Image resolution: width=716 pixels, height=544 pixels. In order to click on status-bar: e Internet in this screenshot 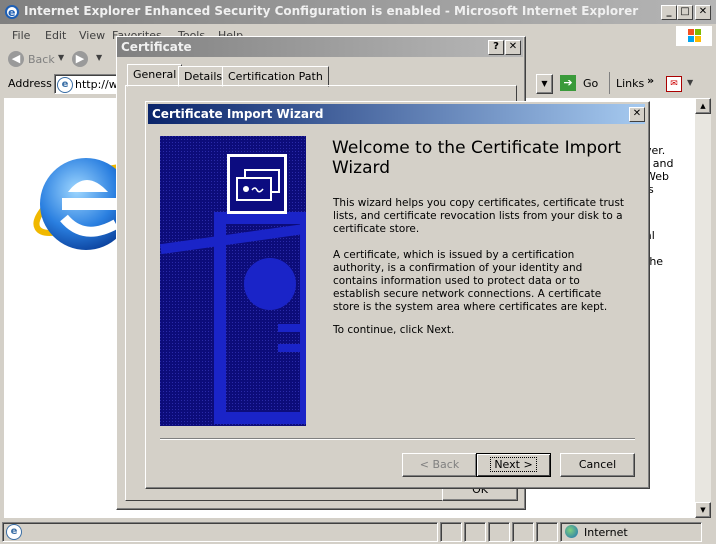, I will do `click(358, 532)`.